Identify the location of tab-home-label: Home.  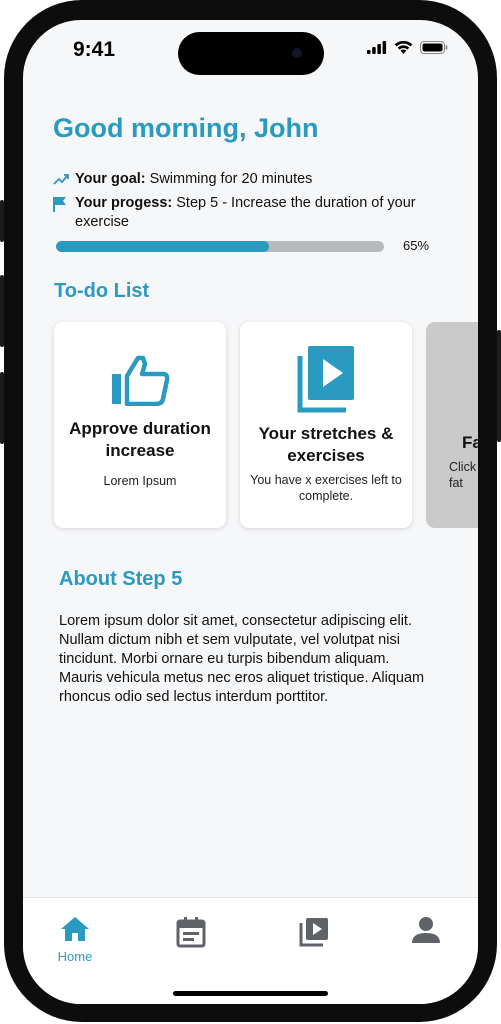
(75, 956).